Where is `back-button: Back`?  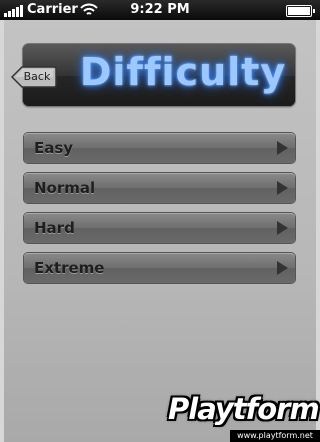
back-button: Back is located at coordinates (34, 77).